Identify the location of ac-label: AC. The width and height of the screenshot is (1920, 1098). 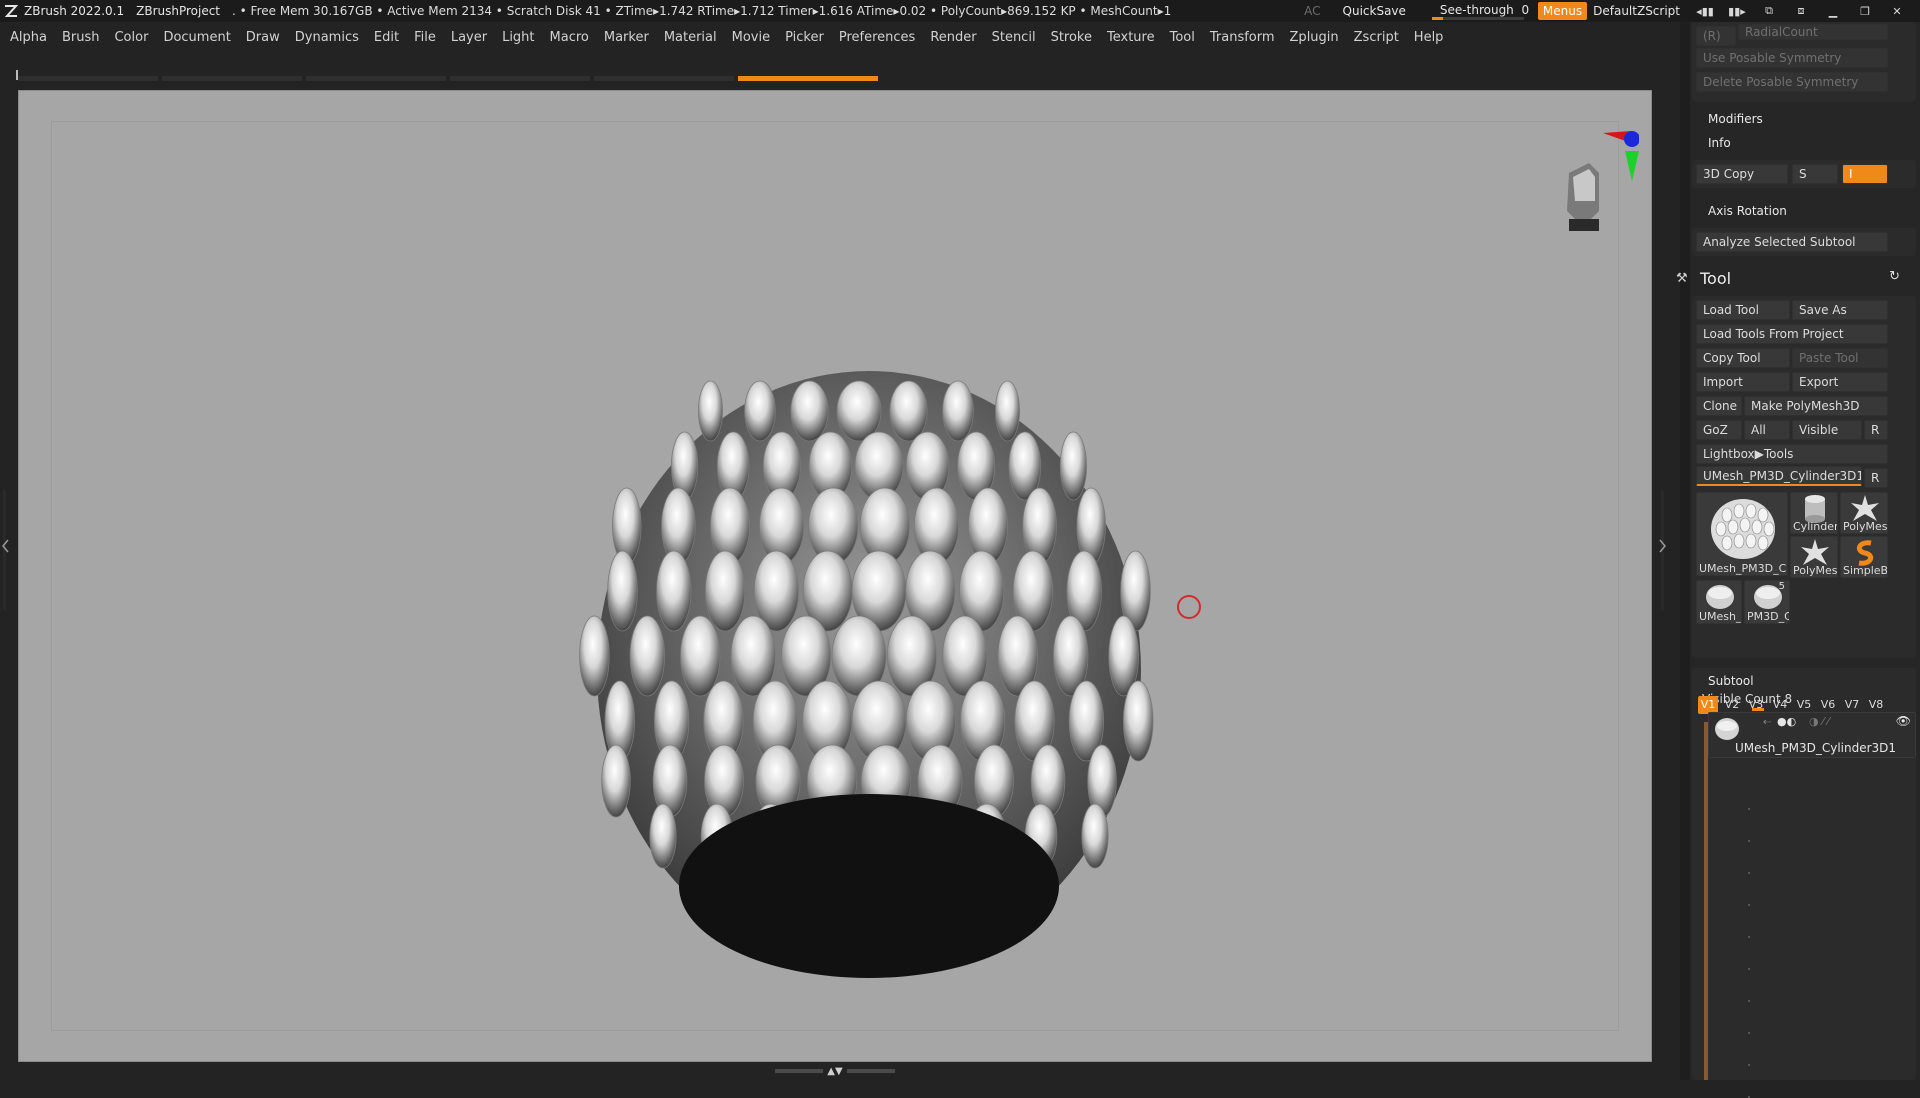
(1312, 11).